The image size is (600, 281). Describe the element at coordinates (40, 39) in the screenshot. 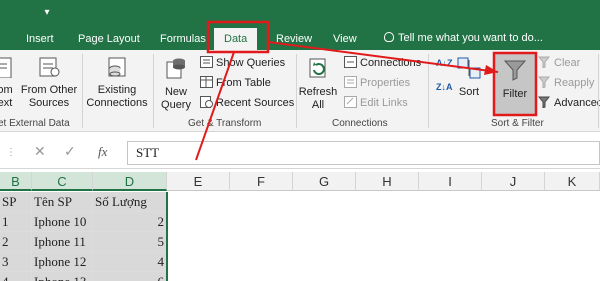

I see `tab-insert: Insert` at that location.